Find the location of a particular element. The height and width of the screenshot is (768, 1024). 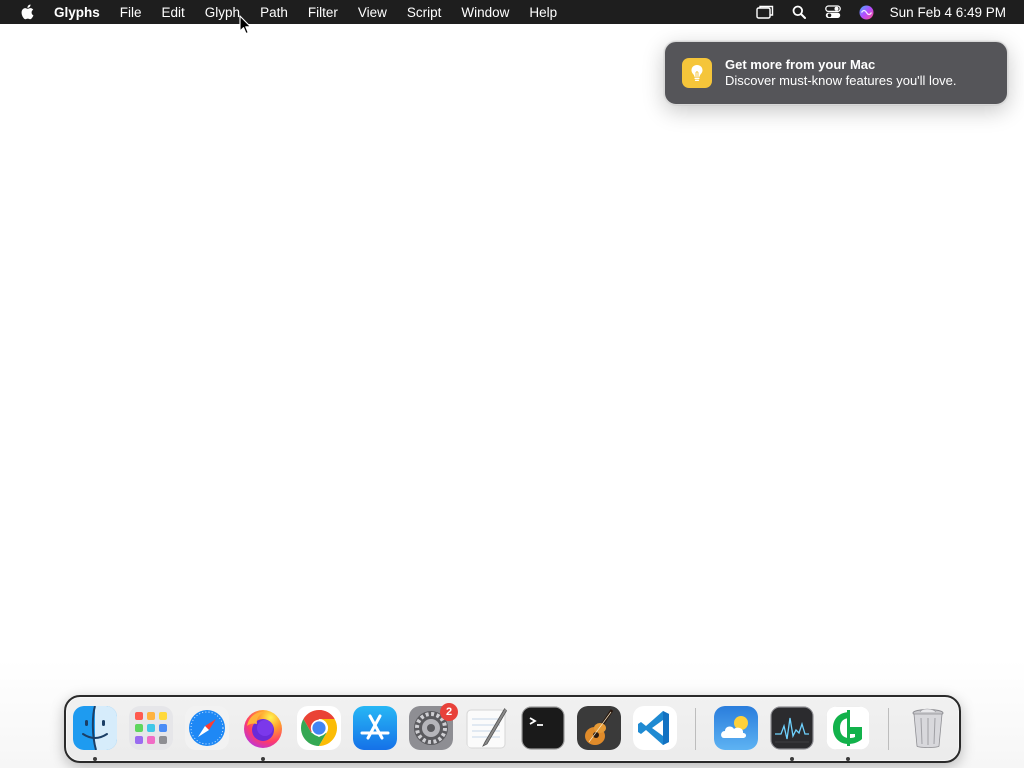

glyphs-icon is located at coordinates (848, 728).